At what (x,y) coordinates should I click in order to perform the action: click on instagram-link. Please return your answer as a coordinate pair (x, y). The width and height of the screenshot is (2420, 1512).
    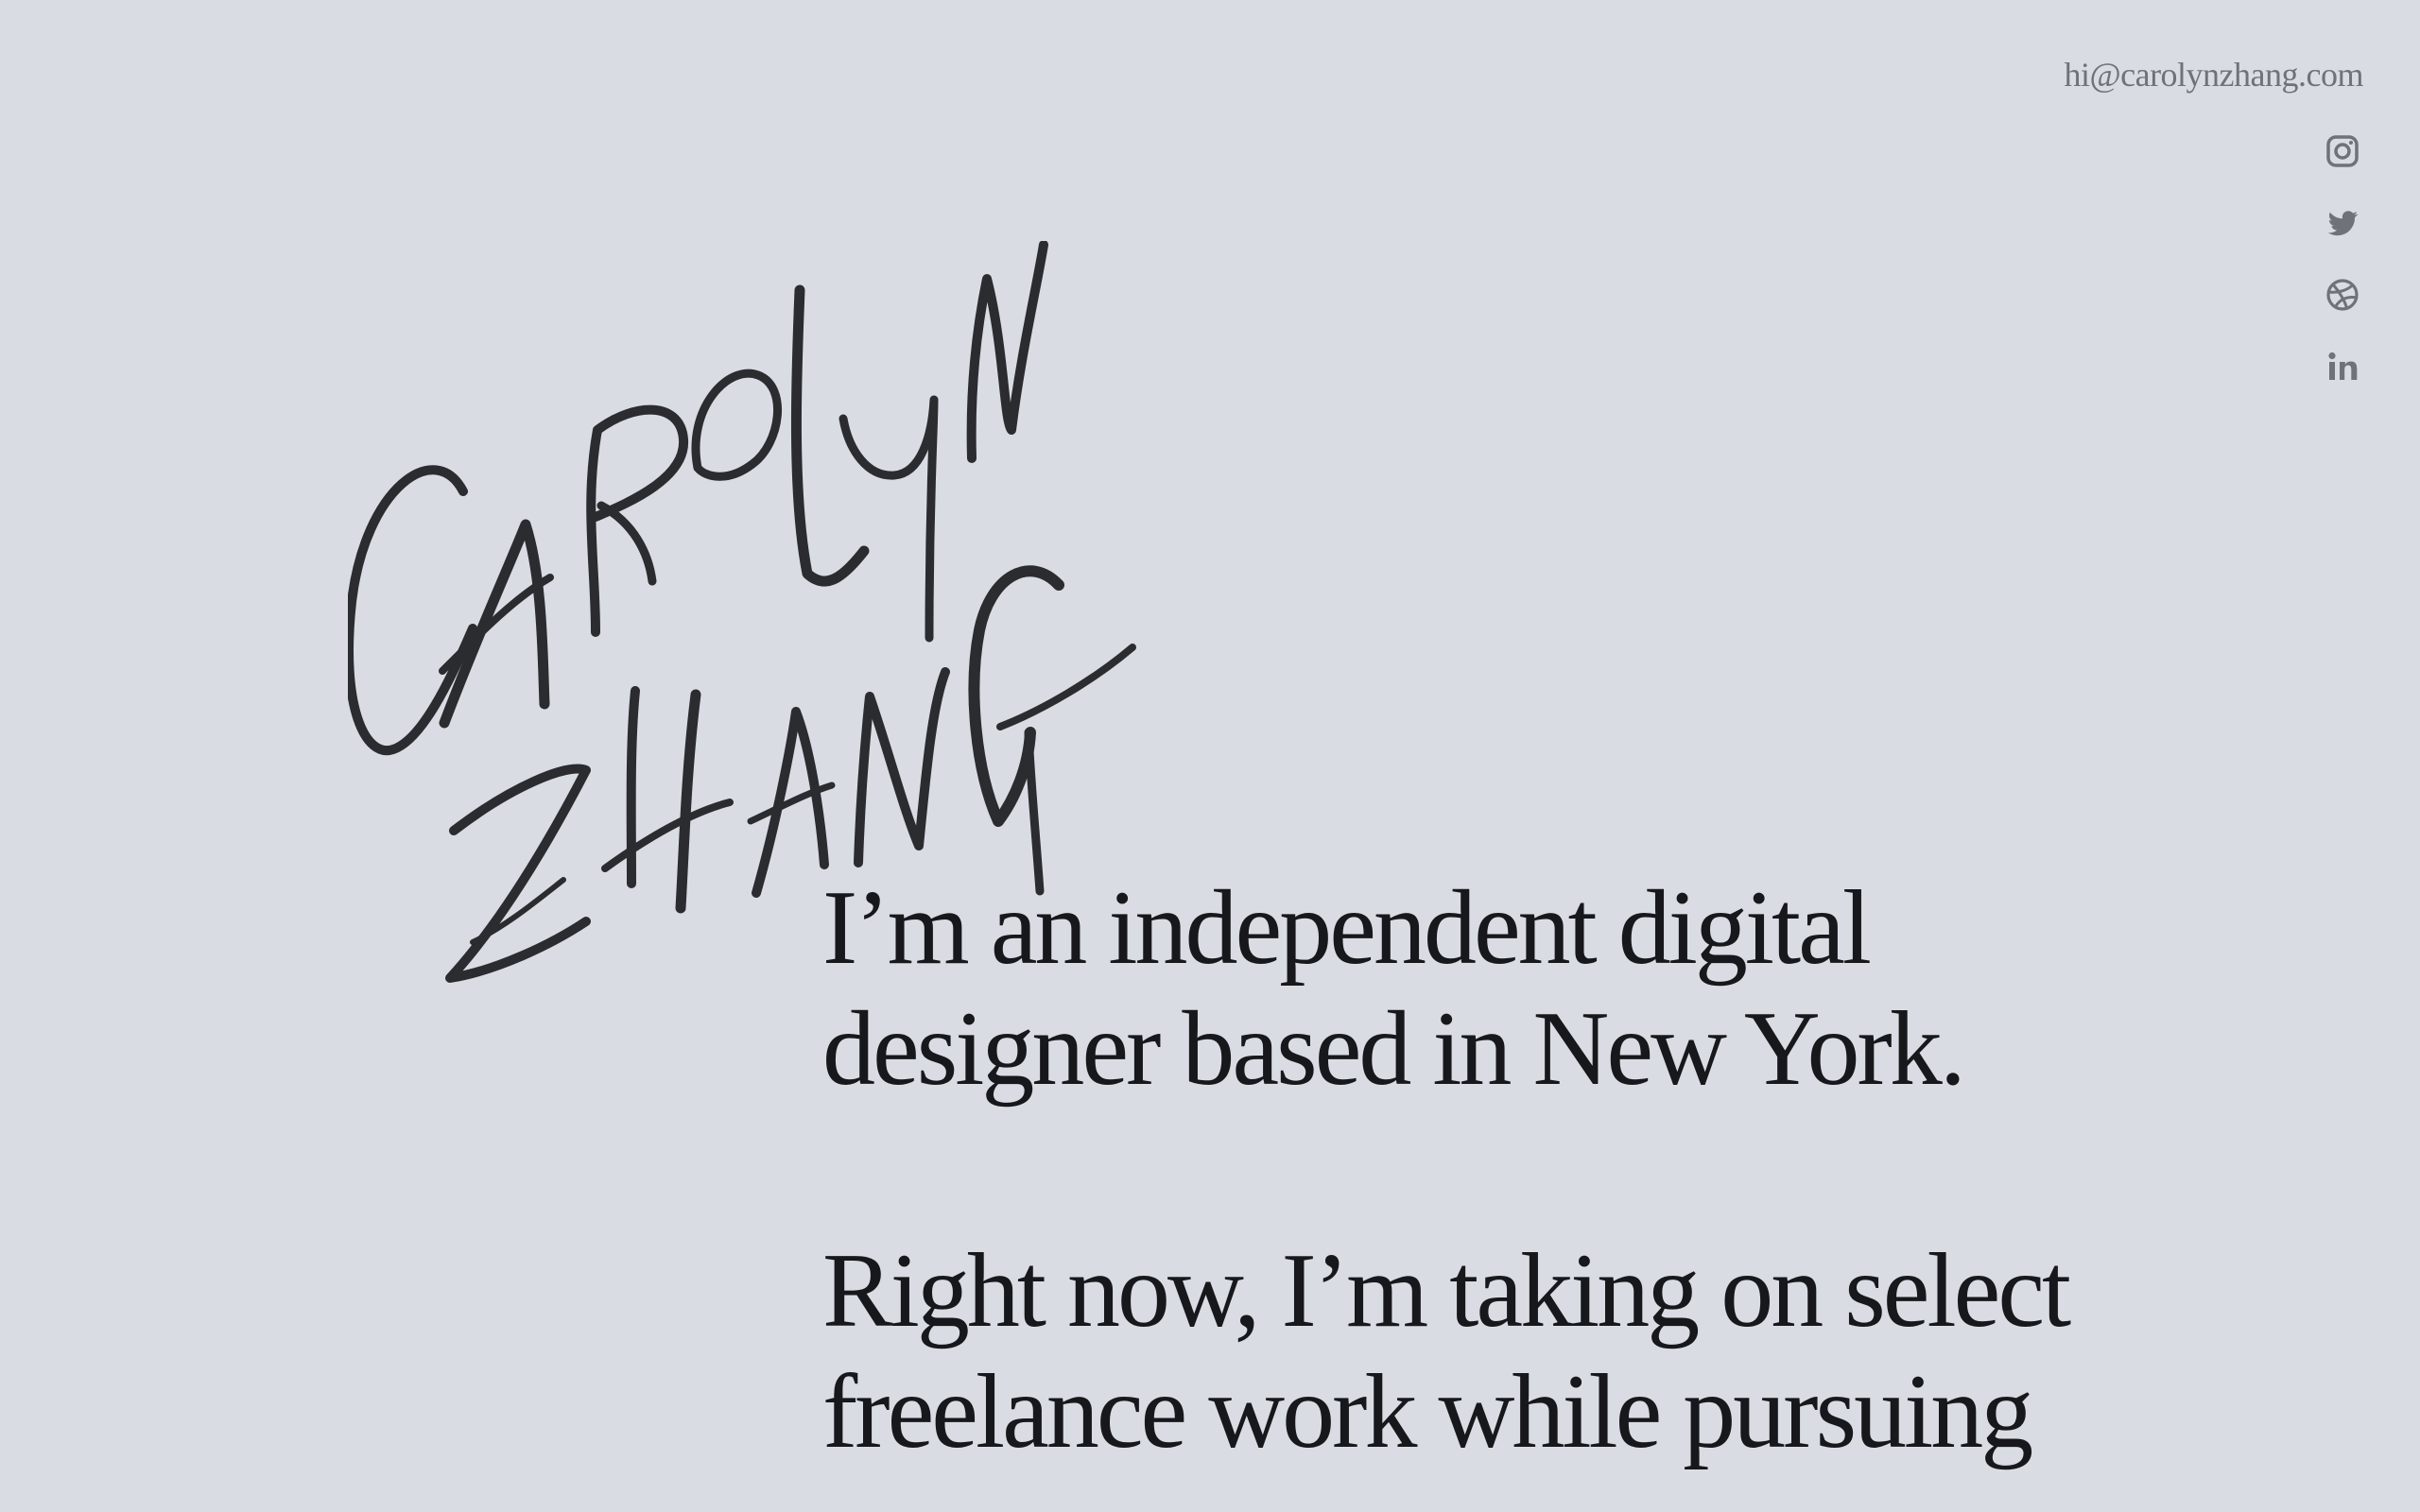
    Looking at the image, I should click on (2342, 151).